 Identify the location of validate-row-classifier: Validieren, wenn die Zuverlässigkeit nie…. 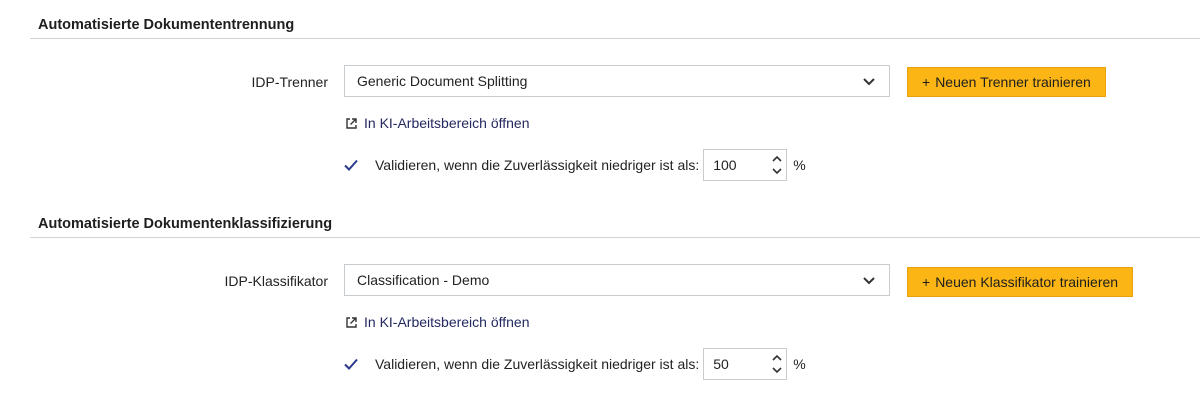
(574, 364).